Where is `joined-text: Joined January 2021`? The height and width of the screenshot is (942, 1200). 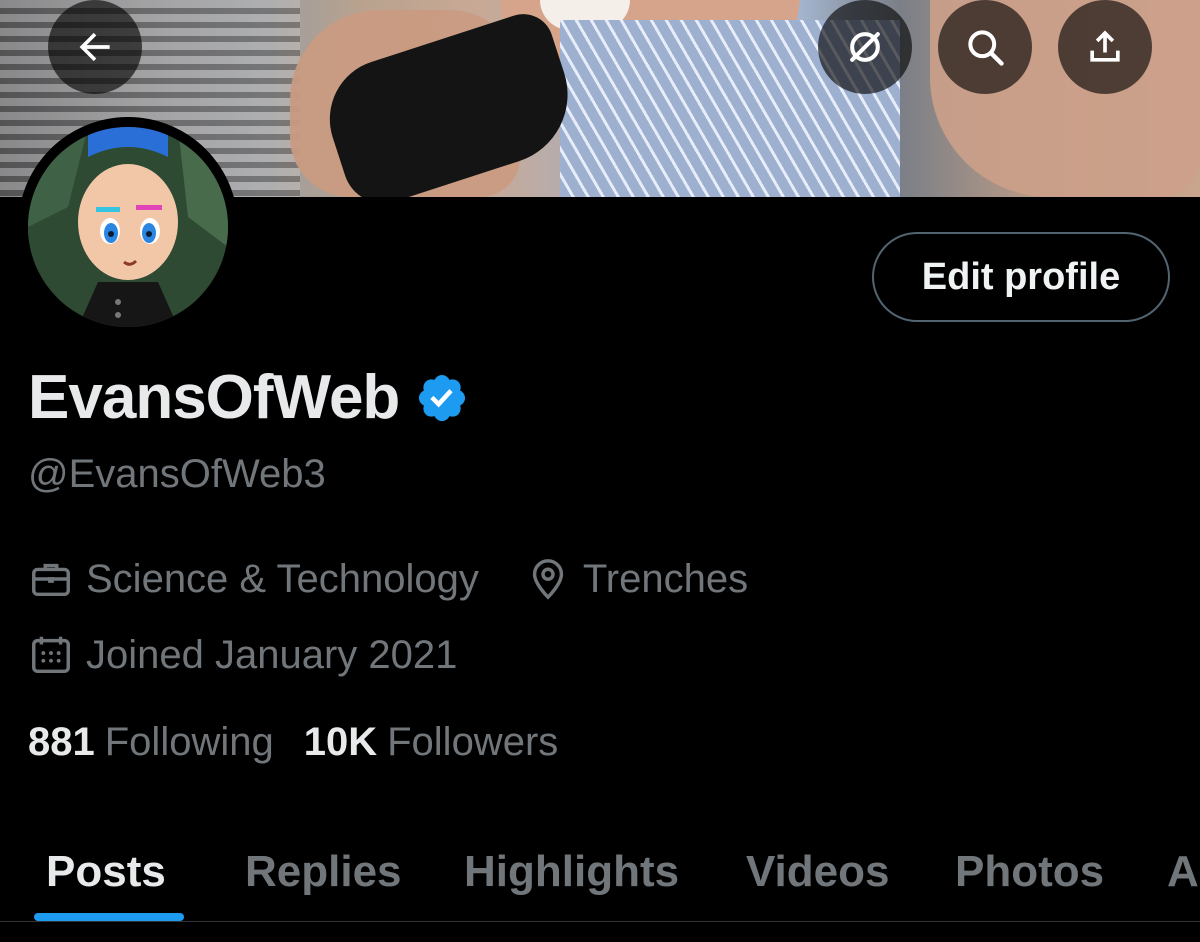 joined-text: Joined January 2021 is located at coordinates (272, 654).